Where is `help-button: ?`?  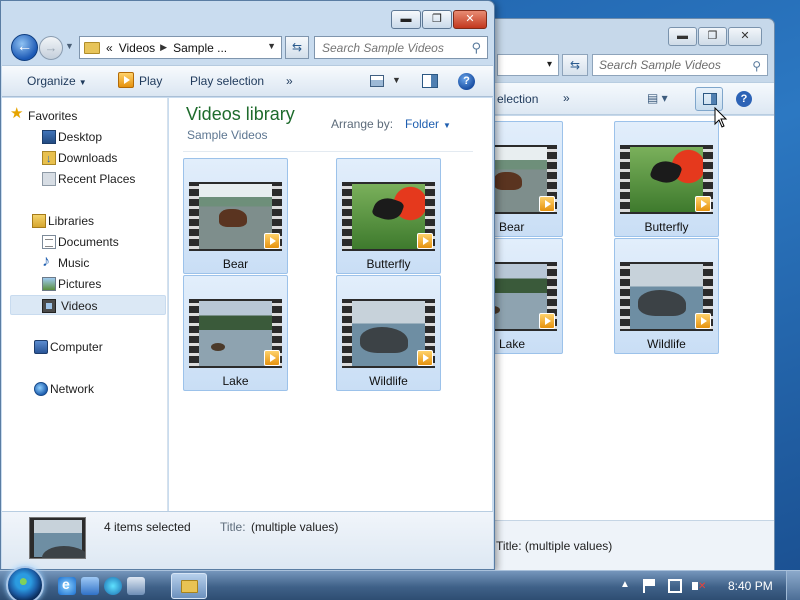 help-button: ? is located at coordinates (466, 81).